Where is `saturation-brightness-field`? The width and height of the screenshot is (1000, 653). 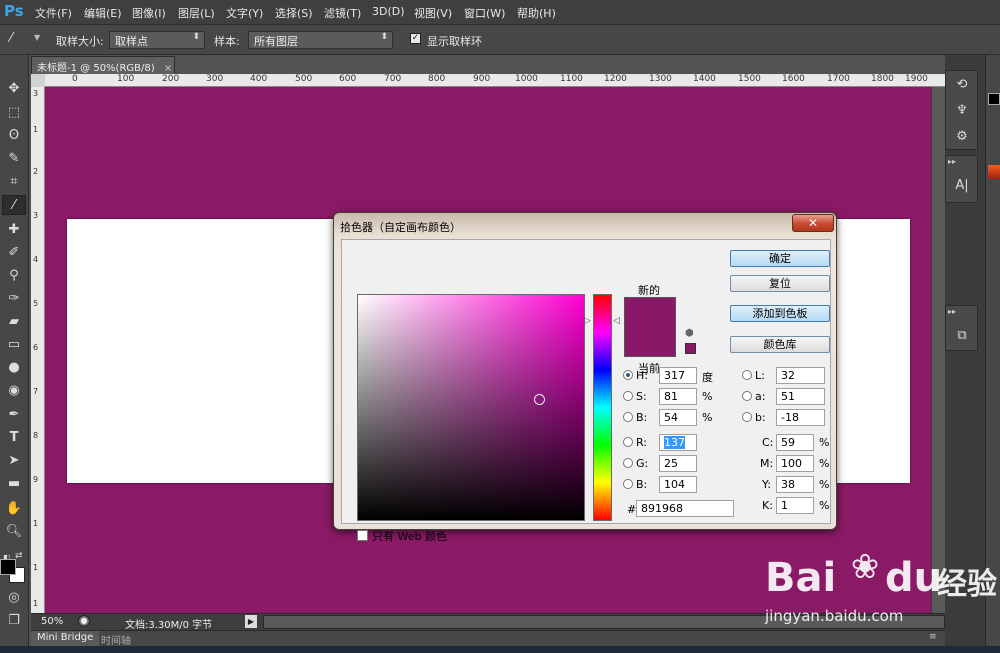 saturation-brightness-field is located at coordinates (471, 407).